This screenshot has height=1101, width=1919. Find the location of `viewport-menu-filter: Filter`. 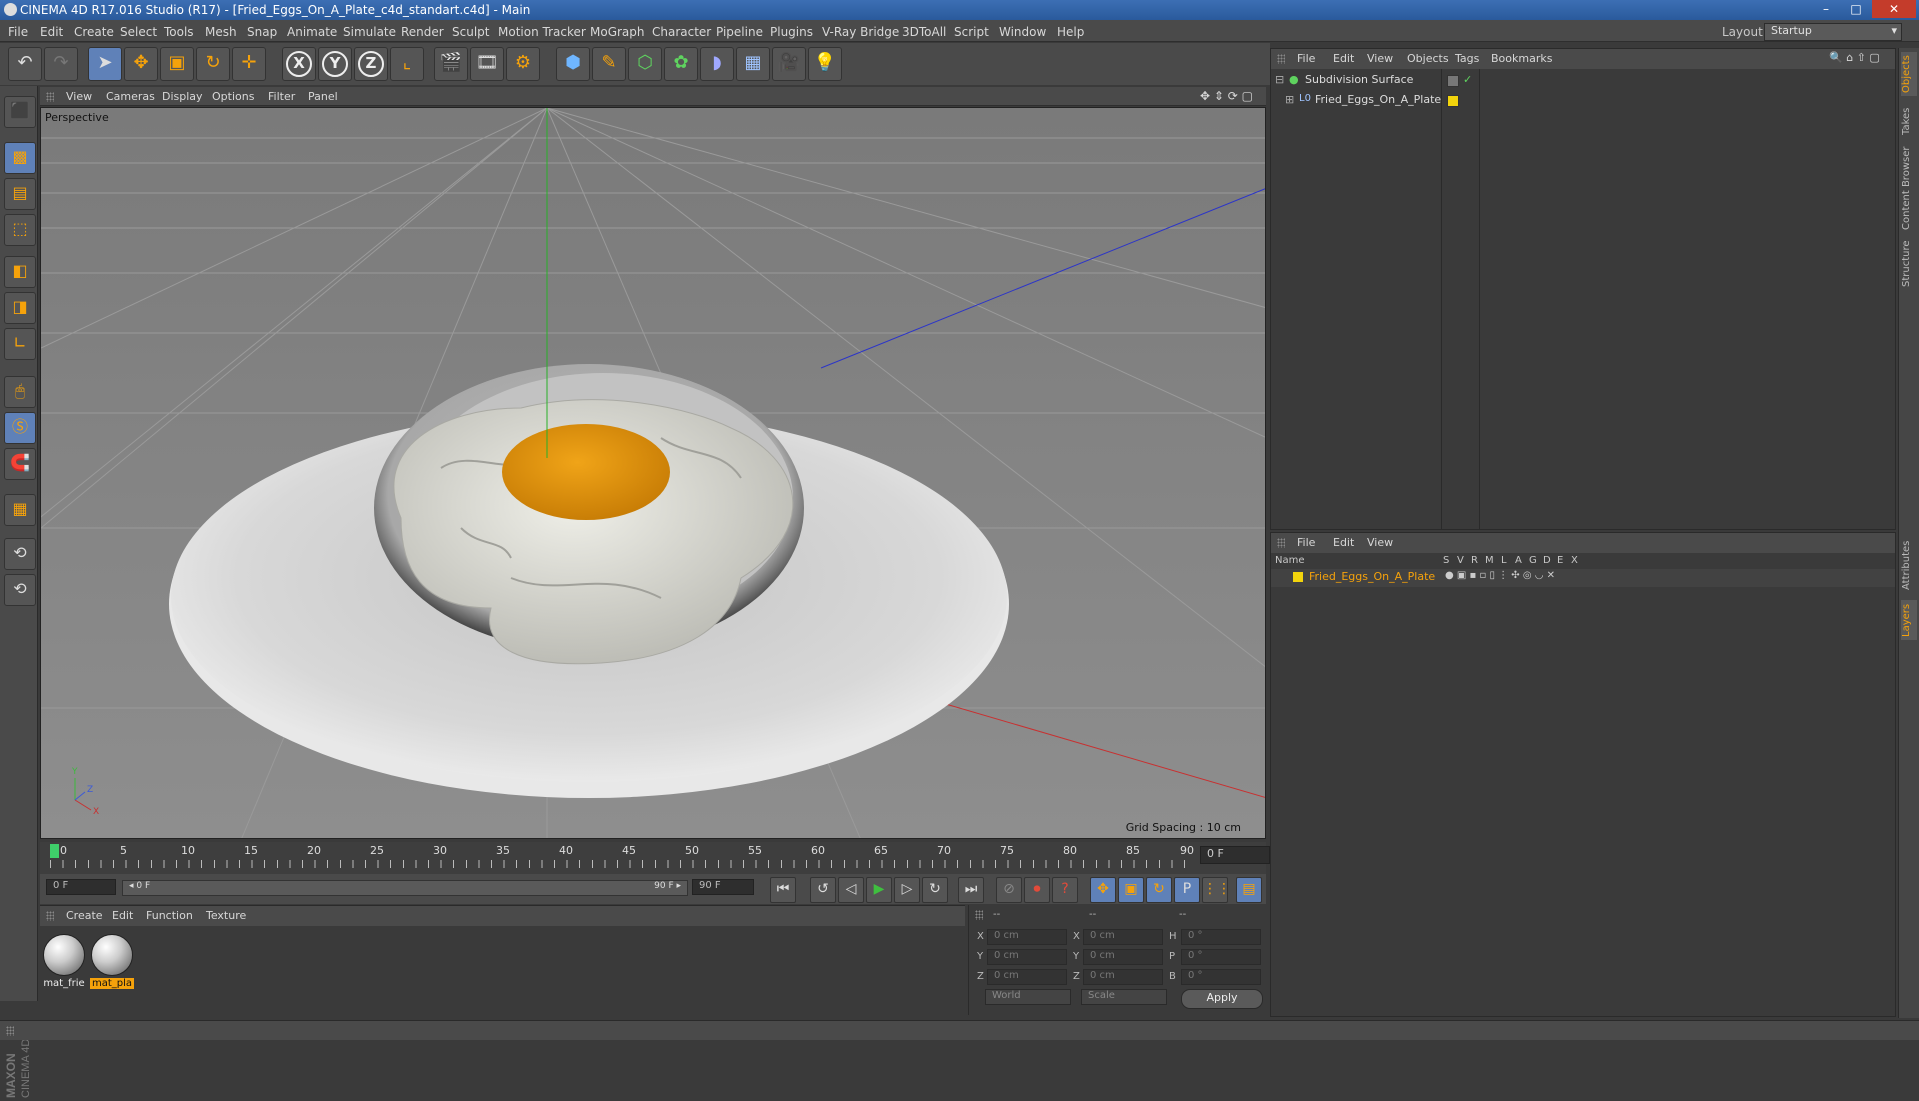

viewport-menu-filter: Filter is located at coordinates (281, 96).